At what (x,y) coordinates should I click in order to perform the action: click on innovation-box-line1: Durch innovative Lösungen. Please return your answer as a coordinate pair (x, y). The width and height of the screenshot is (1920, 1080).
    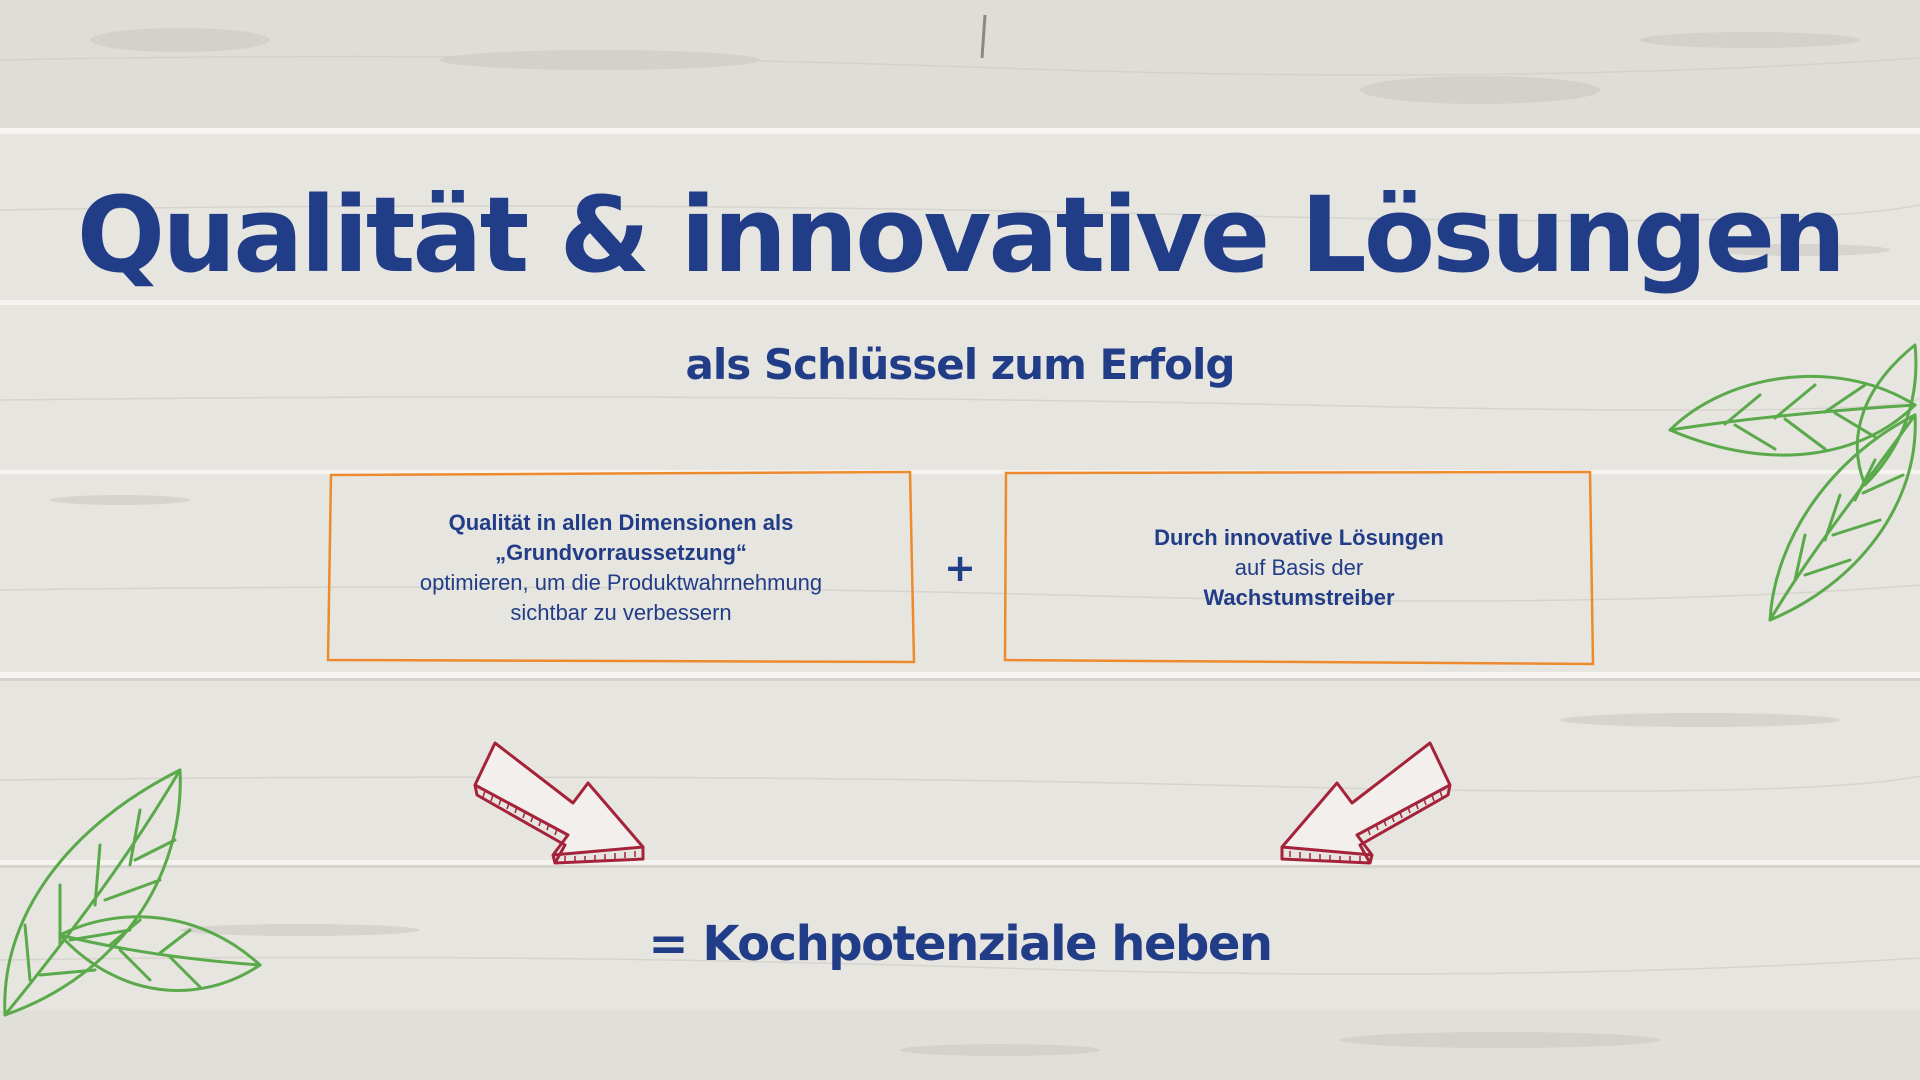
    Looking at the image, I should click on (1299, 537).